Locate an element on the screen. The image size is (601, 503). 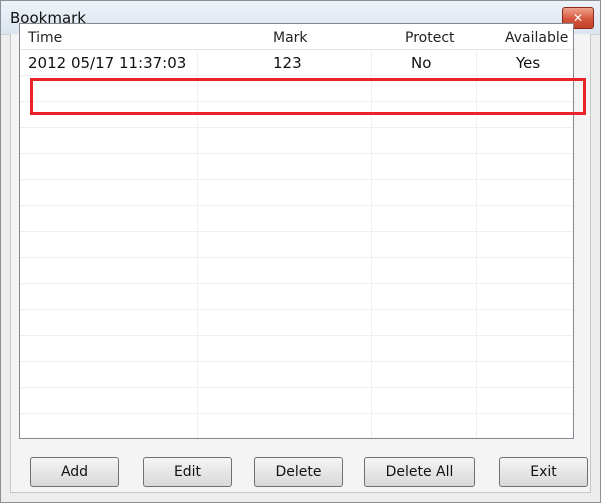
column-header-mark: Mark is located at coordinates (290, 38).